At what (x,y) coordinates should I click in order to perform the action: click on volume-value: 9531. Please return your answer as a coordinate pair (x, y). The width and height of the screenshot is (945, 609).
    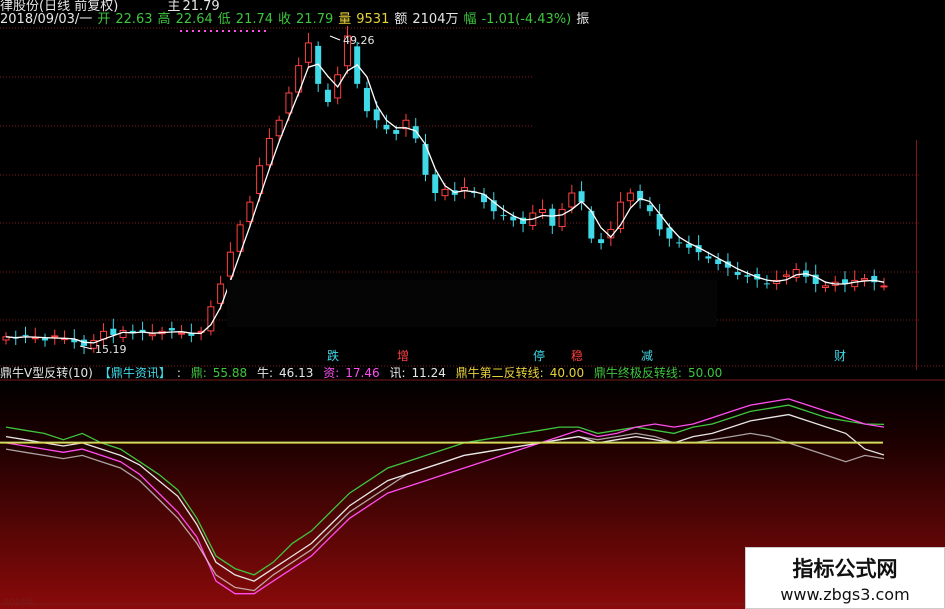
    Looking at the image, I should click on (373, 19).